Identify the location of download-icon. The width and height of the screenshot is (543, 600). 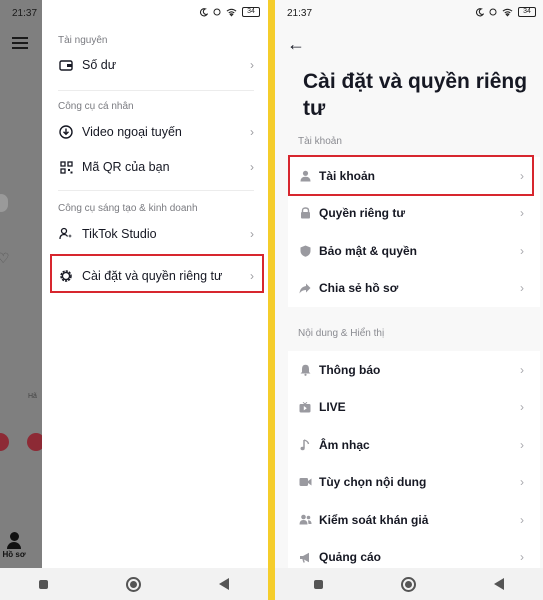
(66, 132).